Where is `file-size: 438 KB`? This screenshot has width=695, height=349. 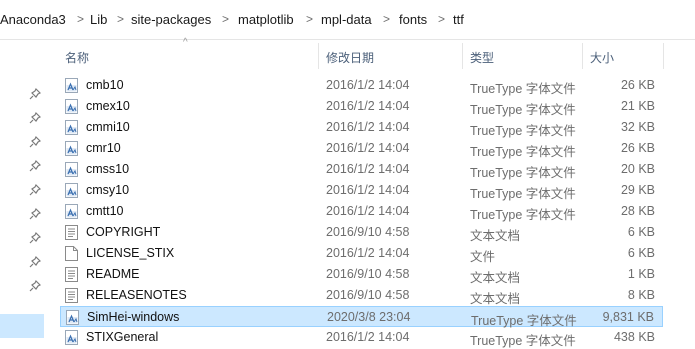
file-size: 438 KB is located at coordinates (634, 337).